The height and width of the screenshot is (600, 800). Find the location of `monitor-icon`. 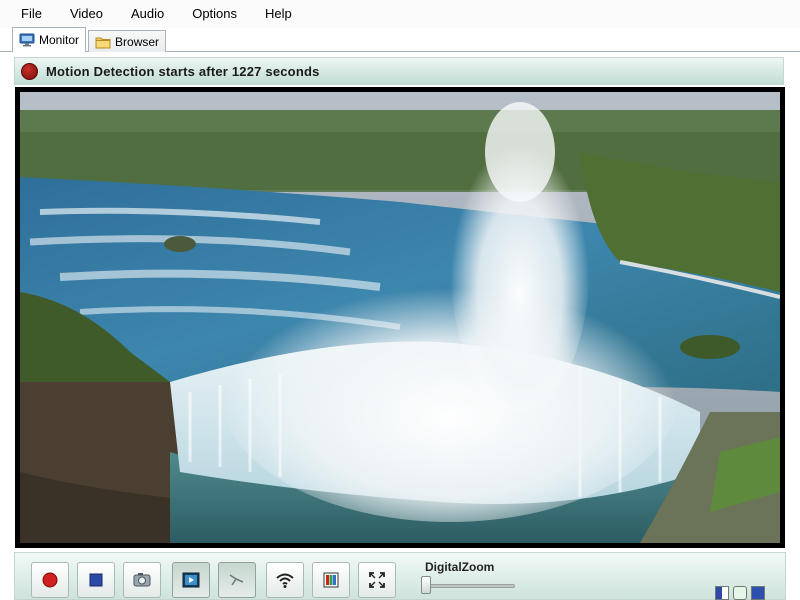

monitor-icon is located at coordinates (27, 40).